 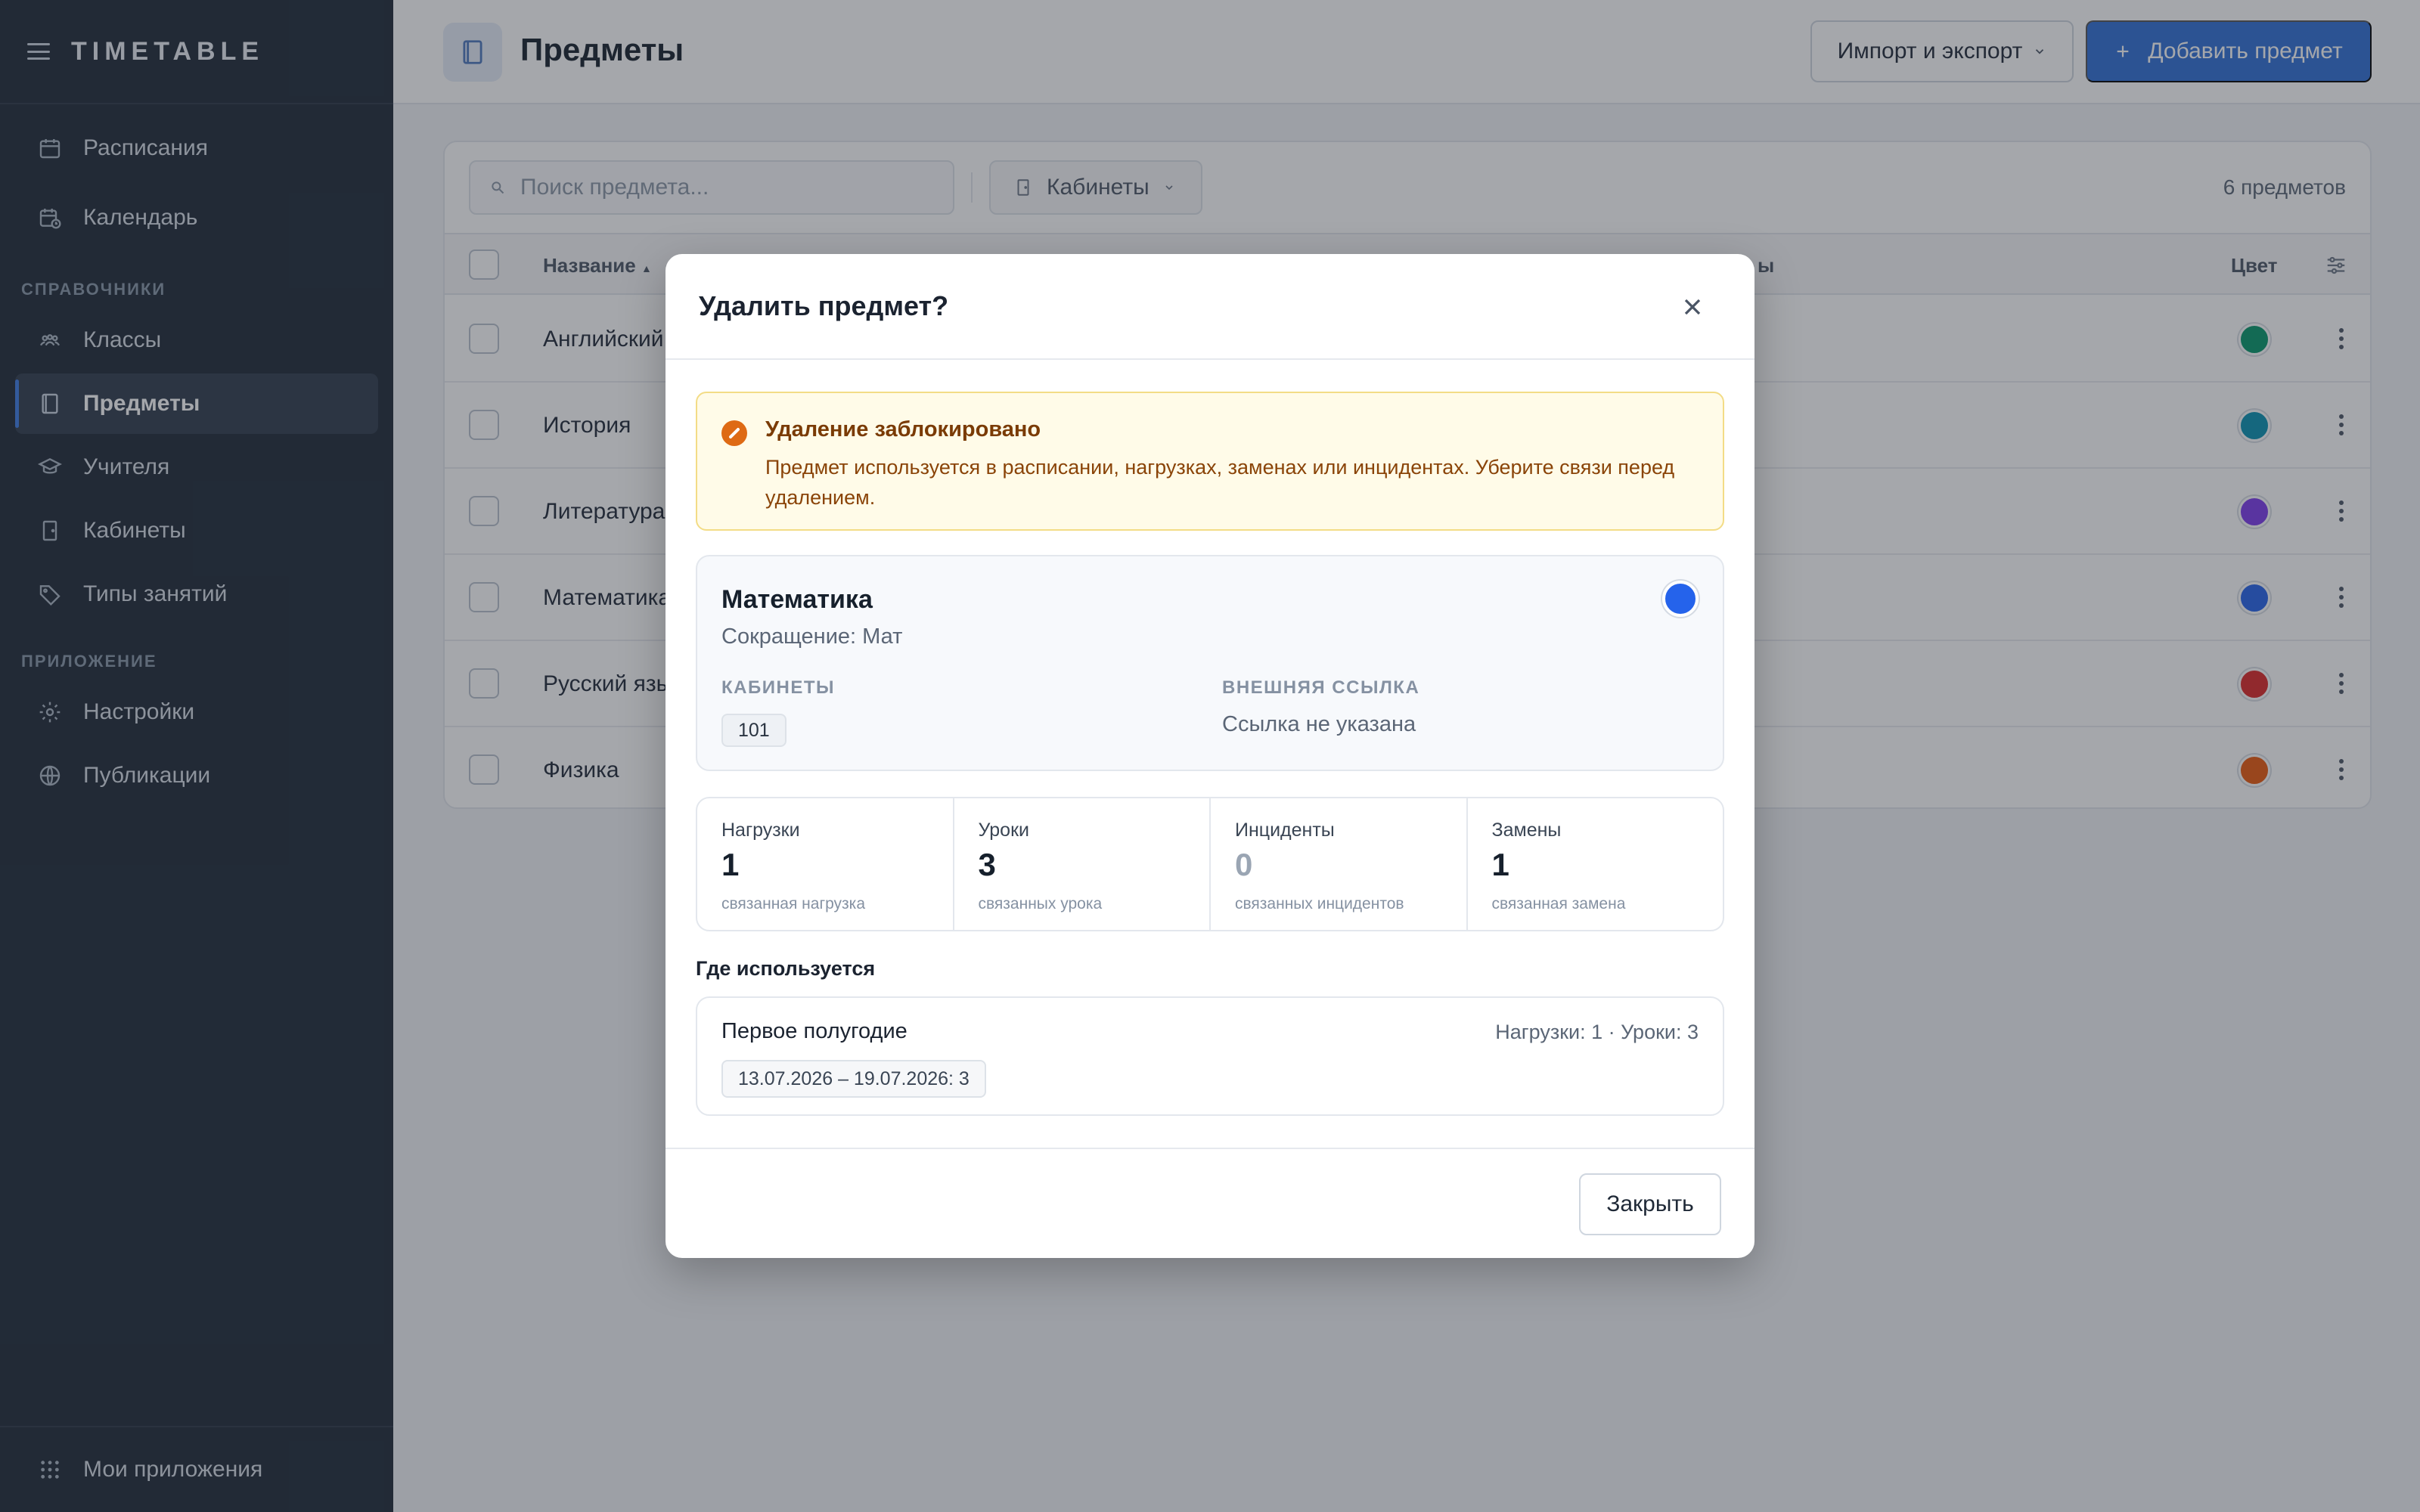 I want to click on stat-caption: связанных инцидентов, so click(x=1319, y=903).